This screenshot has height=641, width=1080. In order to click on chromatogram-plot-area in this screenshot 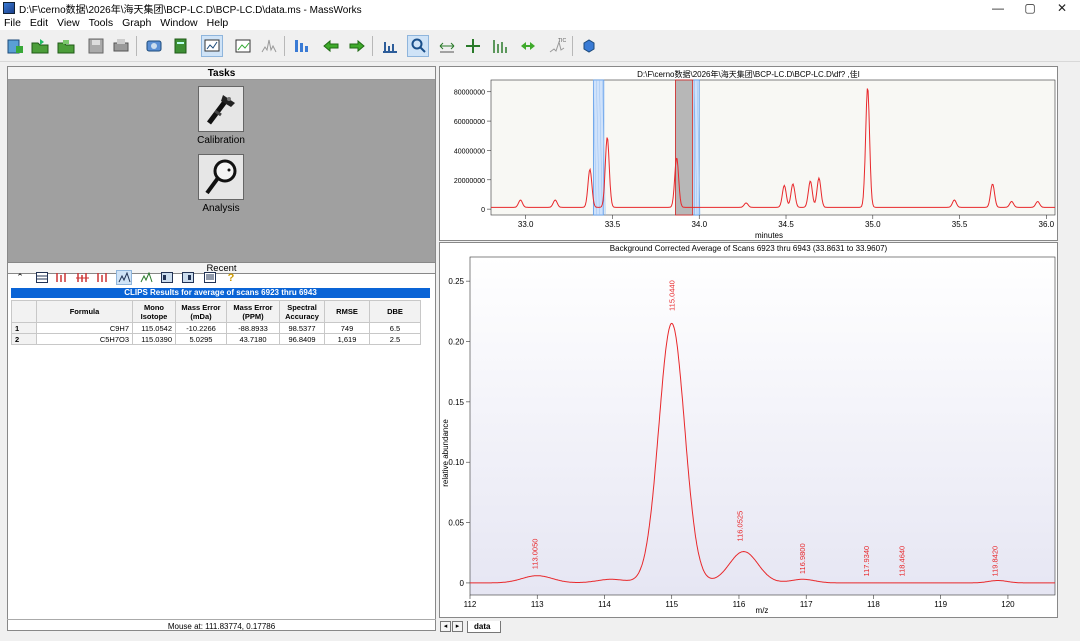, I will do `click(773, 147)`.